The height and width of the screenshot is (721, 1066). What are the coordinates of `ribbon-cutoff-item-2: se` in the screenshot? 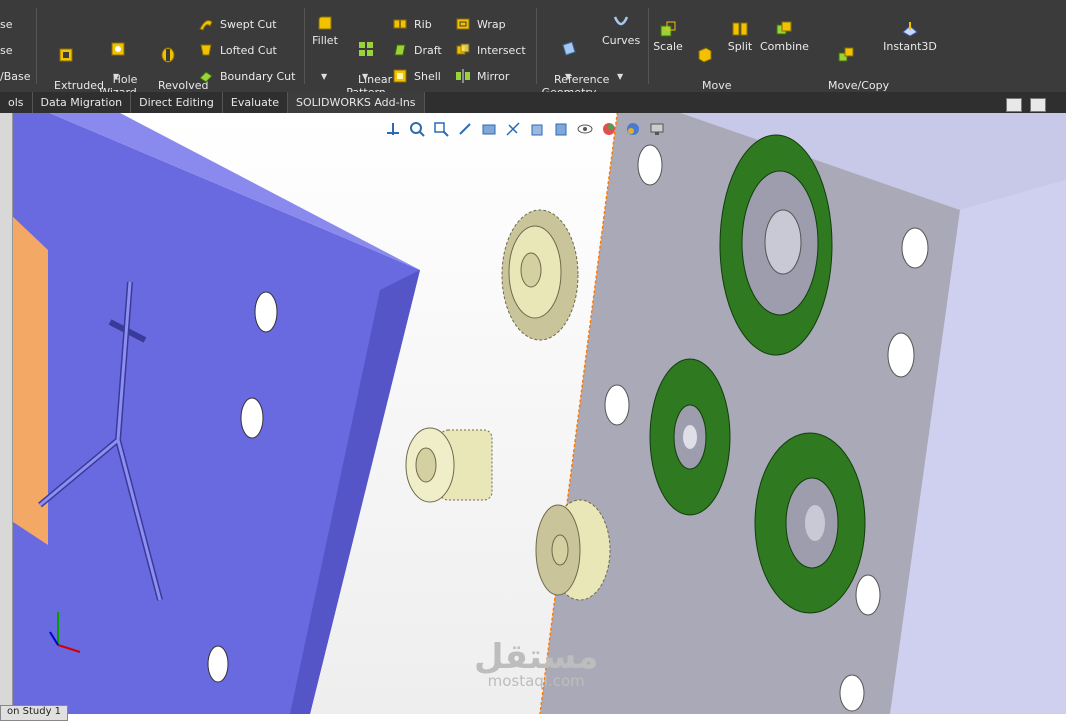 It's located at (6, 50).